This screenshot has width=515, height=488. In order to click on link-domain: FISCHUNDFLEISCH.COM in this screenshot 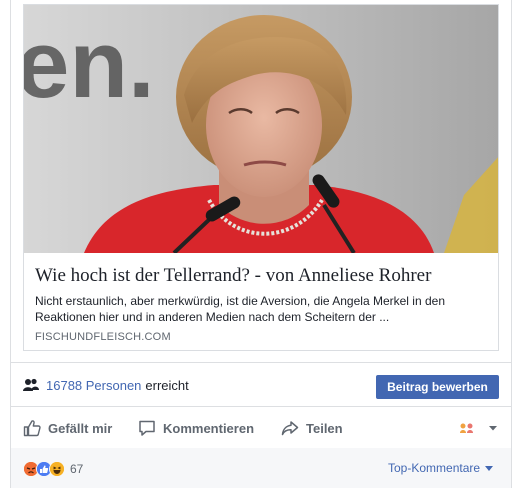, I will do `click(103, 337)`.